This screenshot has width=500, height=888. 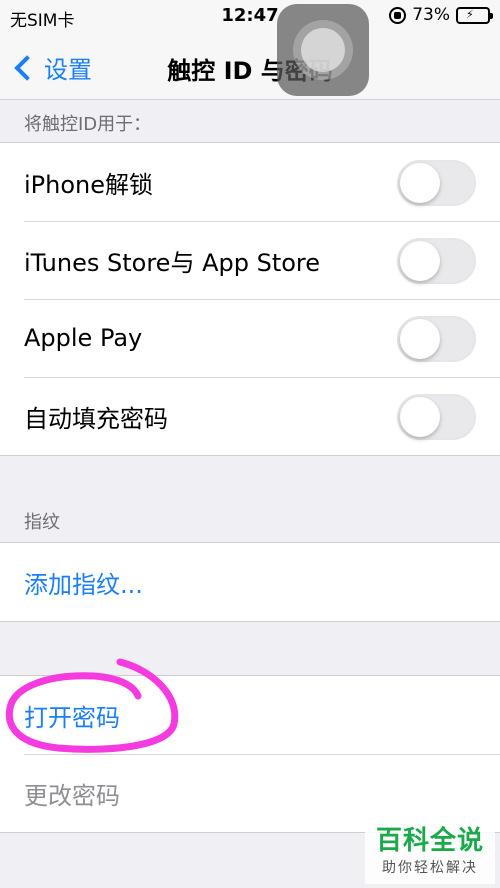 What do you see at coordinates (474, 15) in the screenshot?
I see `battery-charging-icon: ⚡` at bounding box center [474, 15].